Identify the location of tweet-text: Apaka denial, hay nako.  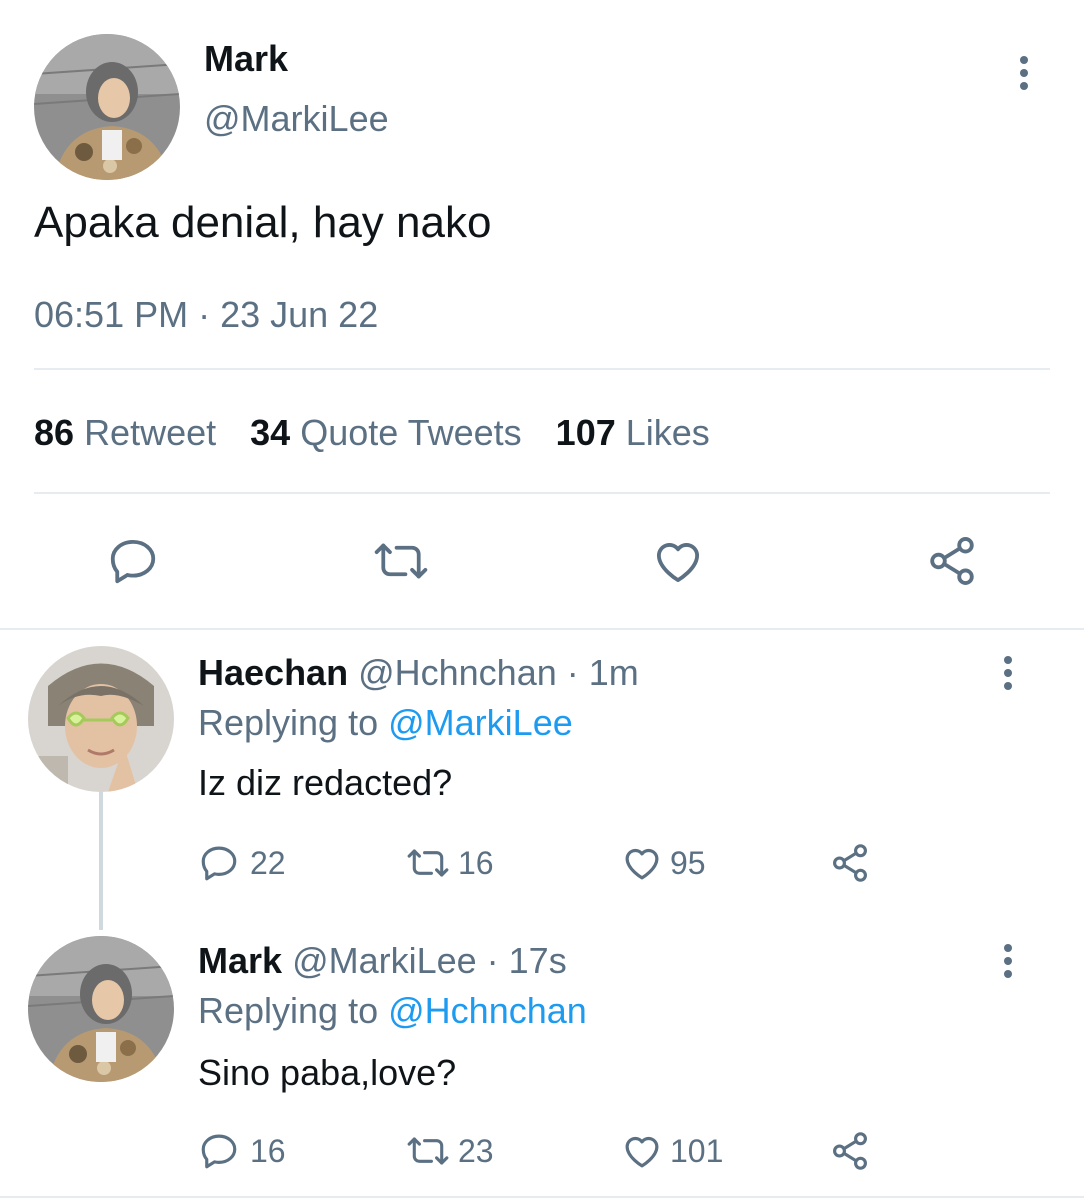
(263, 222).